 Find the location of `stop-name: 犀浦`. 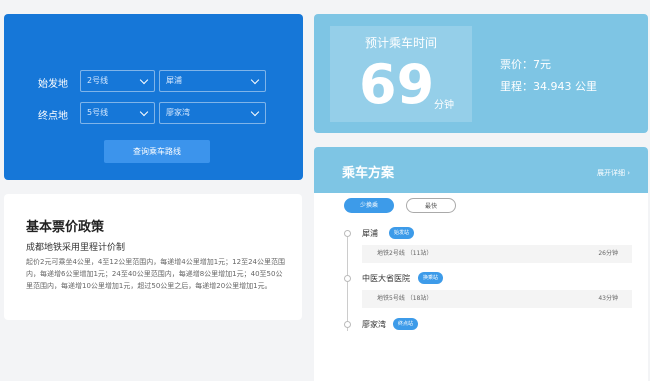

stop-name: 犀浦 is located at coordinates (370, 233).